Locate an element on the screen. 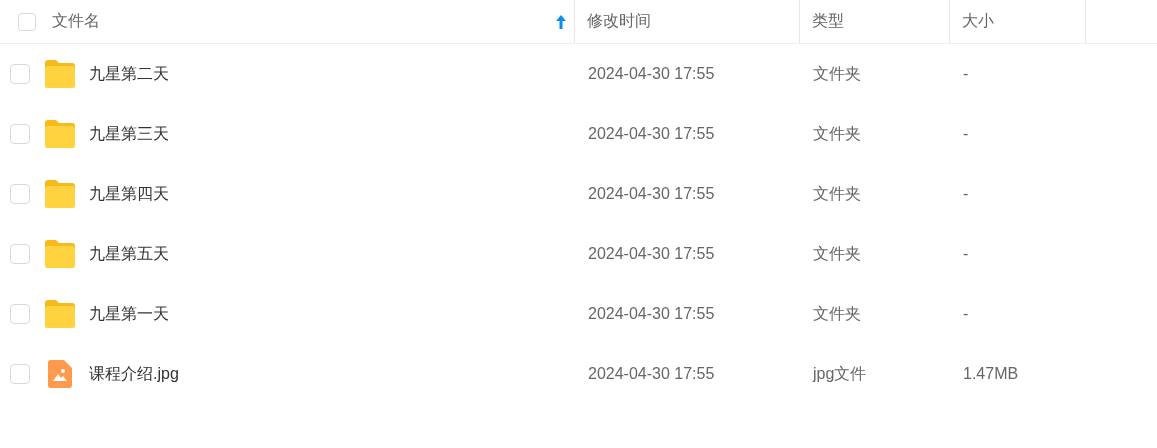 Image resolution: width=1157 pixels, height=448 pixels. file-name: 九星第四天 is located at coordinates (129, 194).